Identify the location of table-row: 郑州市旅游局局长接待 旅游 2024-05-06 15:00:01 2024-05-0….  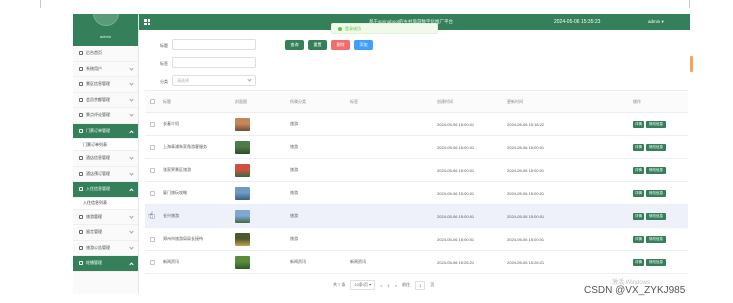
(416, 239).